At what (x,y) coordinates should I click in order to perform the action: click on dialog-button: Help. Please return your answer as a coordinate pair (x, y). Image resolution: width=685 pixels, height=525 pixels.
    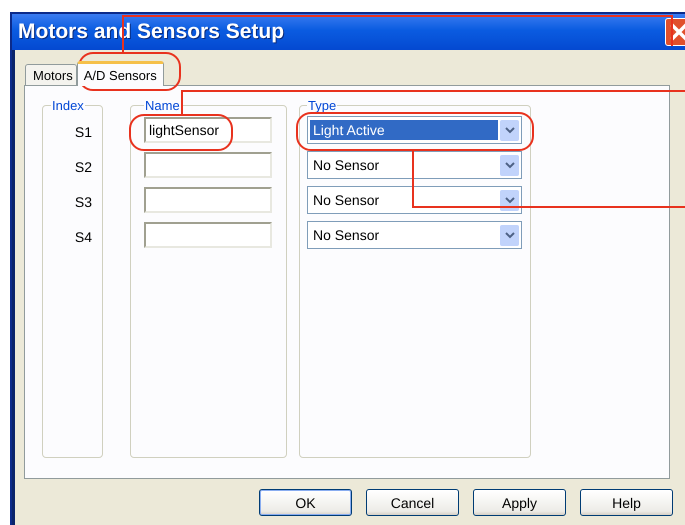
    Looking at the image, I should click on (626, 502).